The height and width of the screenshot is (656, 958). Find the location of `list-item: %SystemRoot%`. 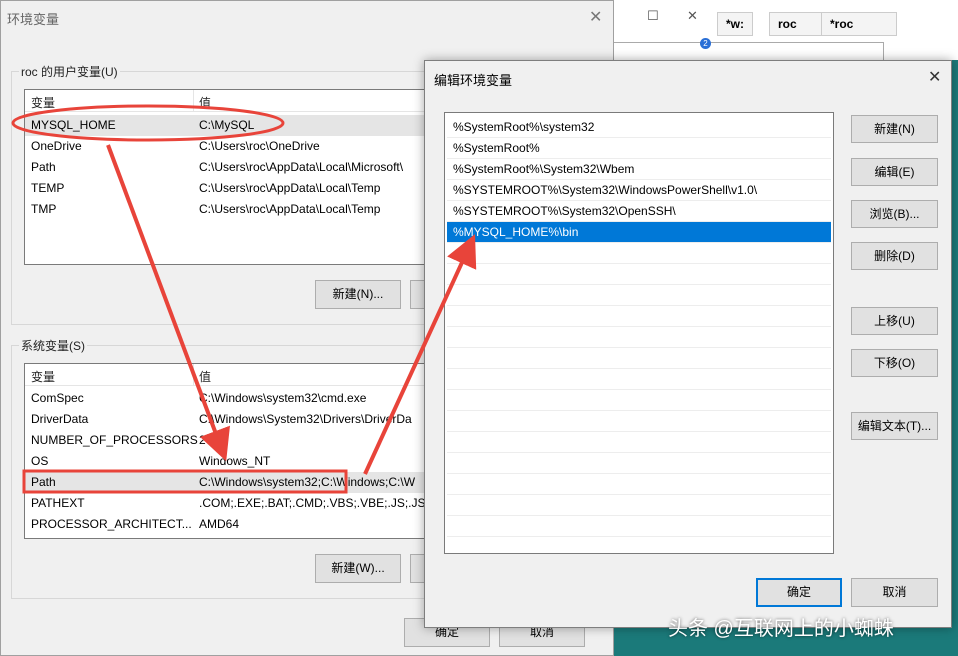

list-item: %SystemRoot% is located at coordinates (639, 148).